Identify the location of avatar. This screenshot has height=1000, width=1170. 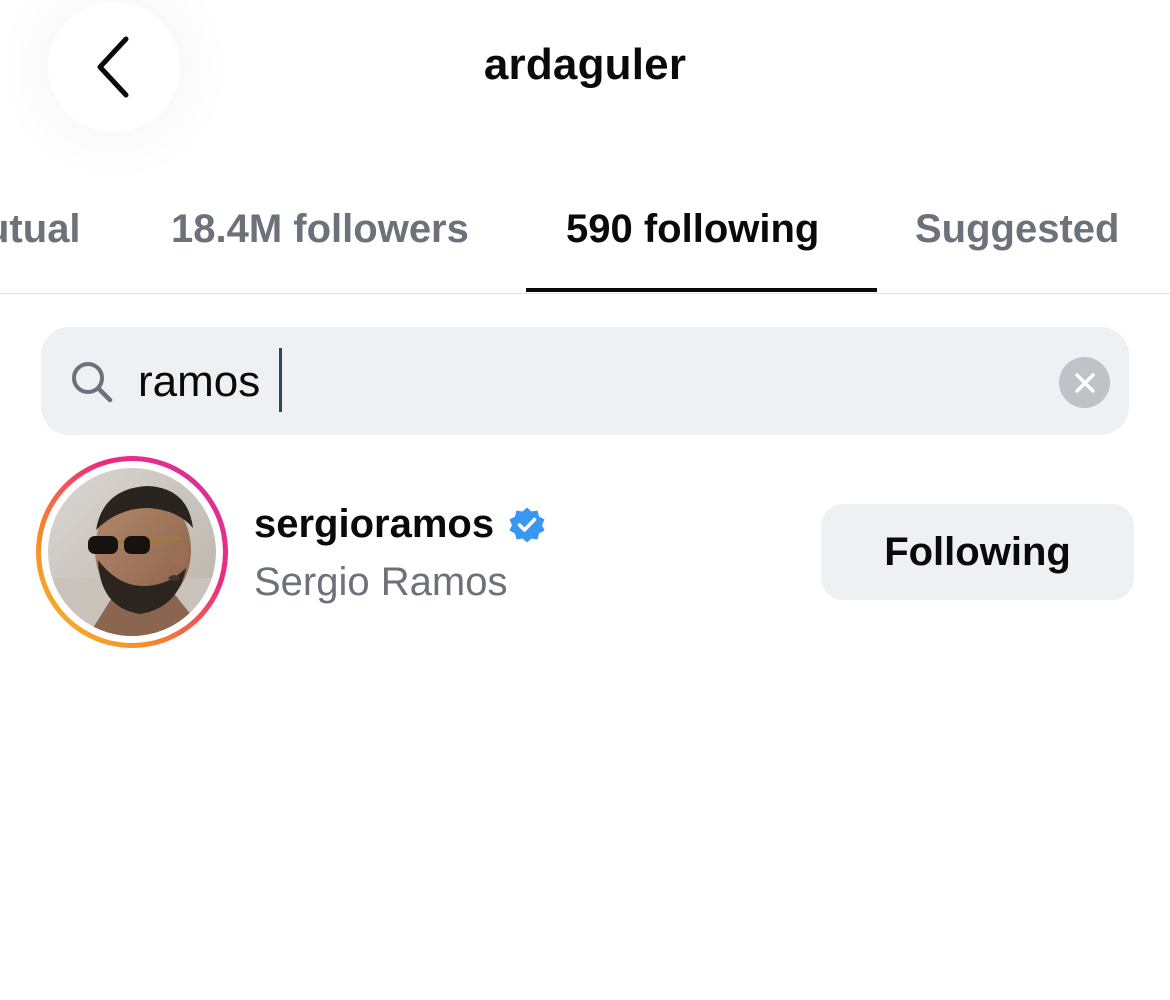
(132, 552).